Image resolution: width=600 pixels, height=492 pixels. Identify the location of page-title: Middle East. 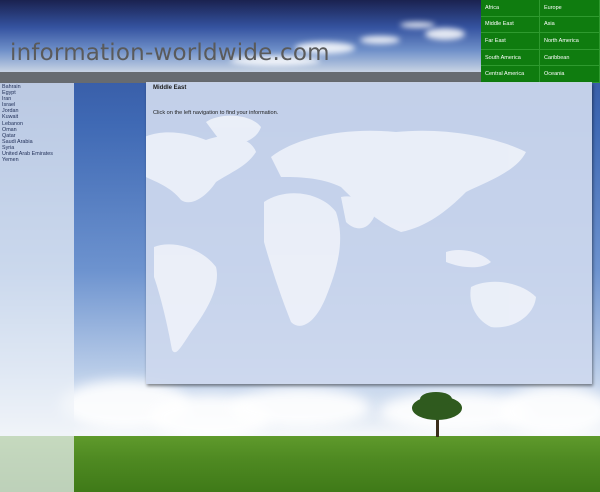
(170, 88).